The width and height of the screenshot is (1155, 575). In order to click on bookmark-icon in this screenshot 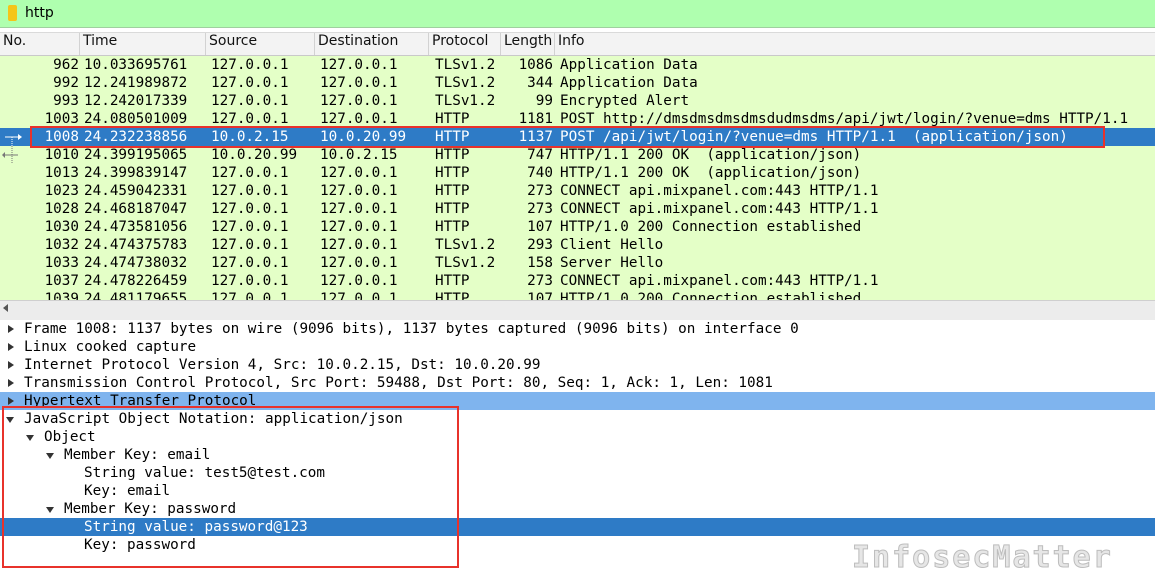, I will do `click(12, 13)`.